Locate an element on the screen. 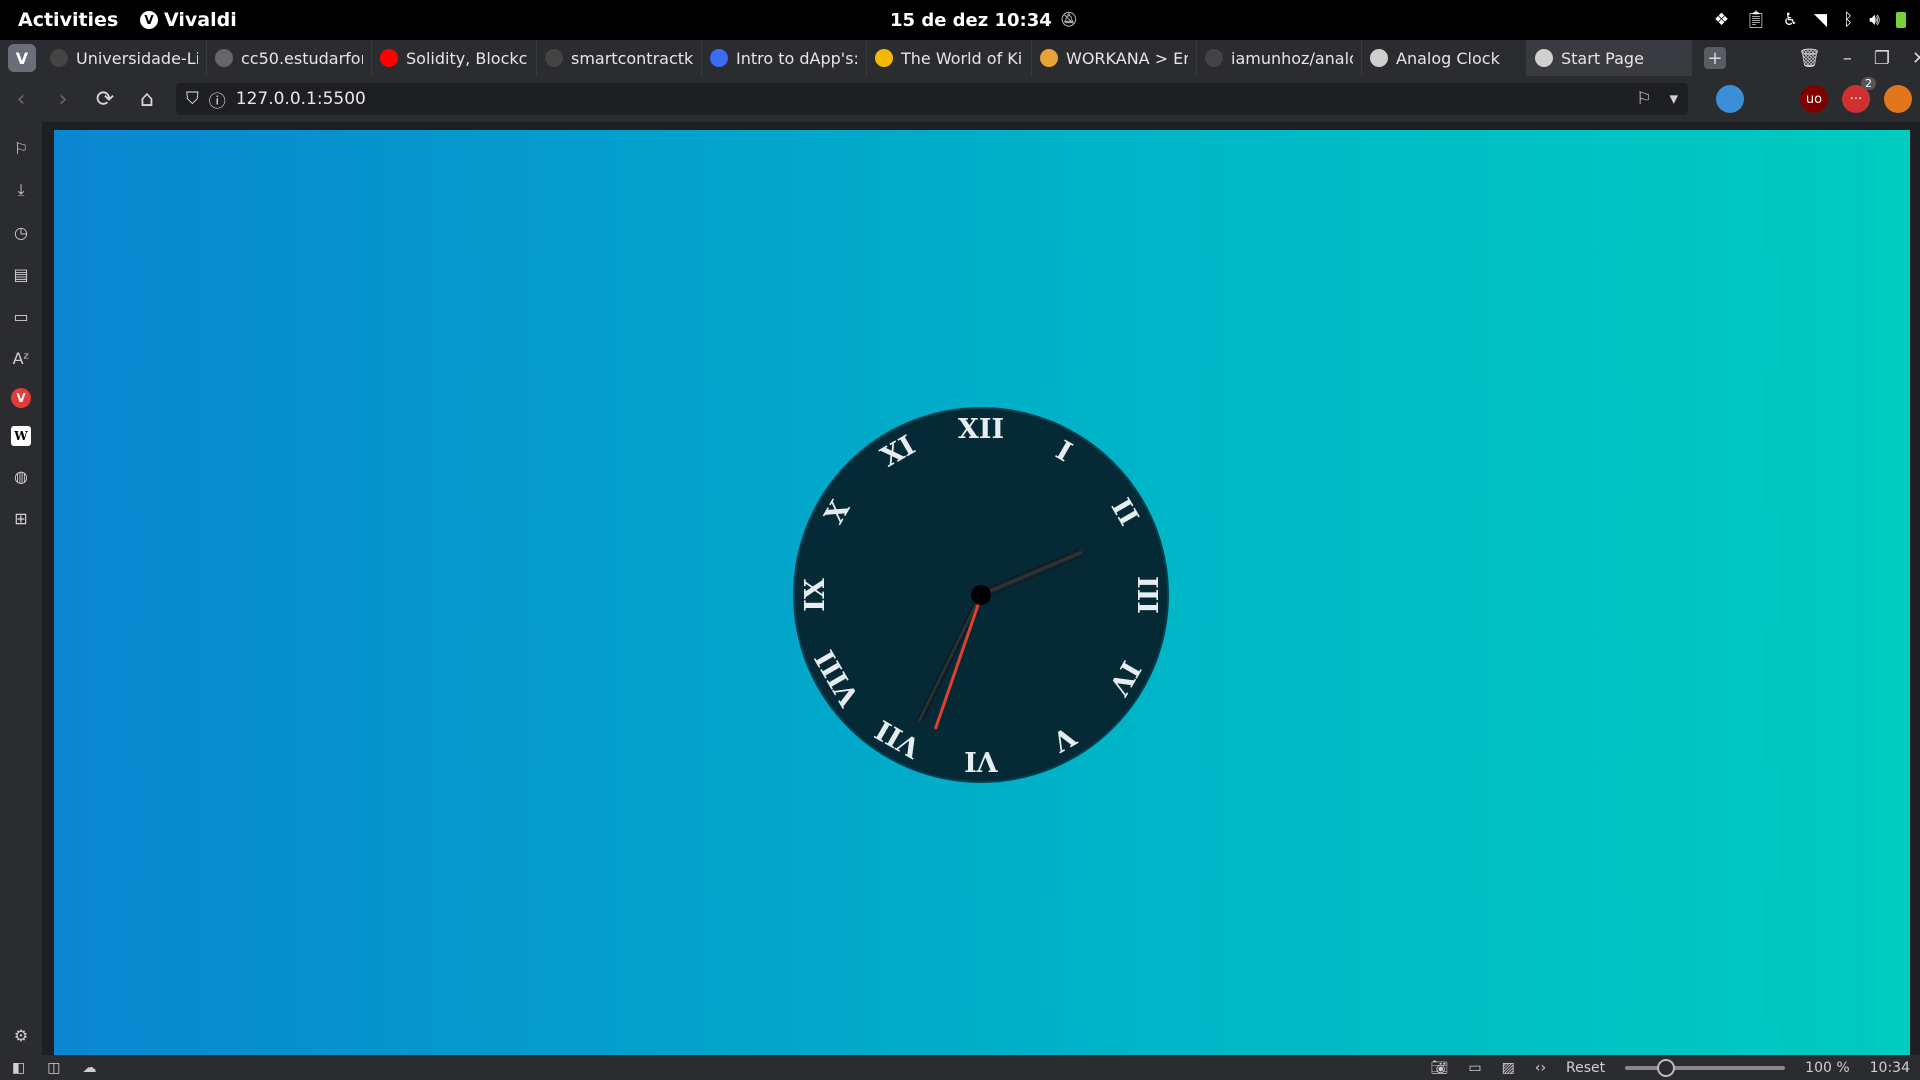  tab-label: Solidity, Blockchain is located at coordinates (467, 58).